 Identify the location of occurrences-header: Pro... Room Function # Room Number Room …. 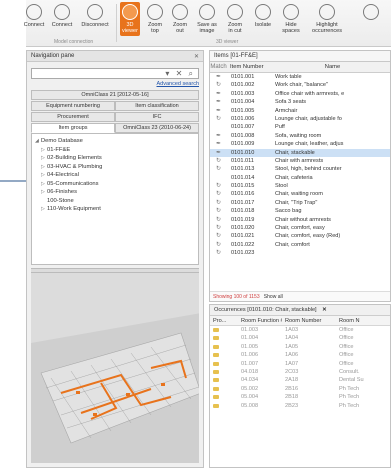
(300, 321).